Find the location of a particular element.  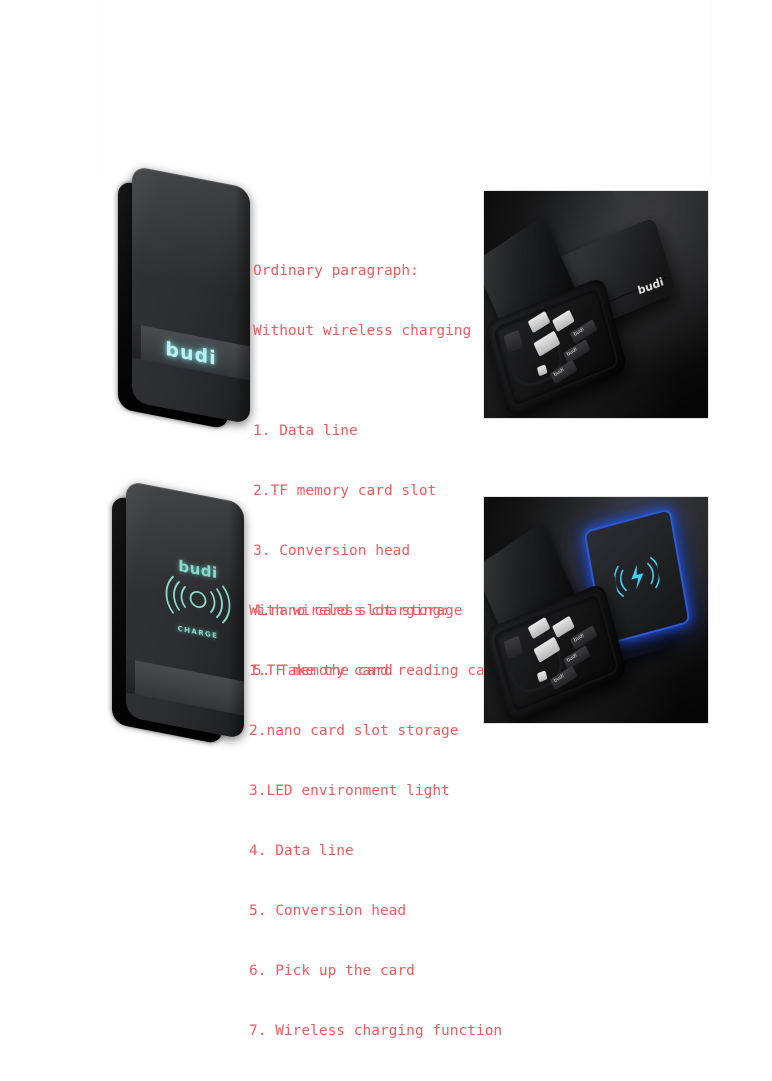

feature-line: 2.nano card slot storage is located at coordinates (354, 731).